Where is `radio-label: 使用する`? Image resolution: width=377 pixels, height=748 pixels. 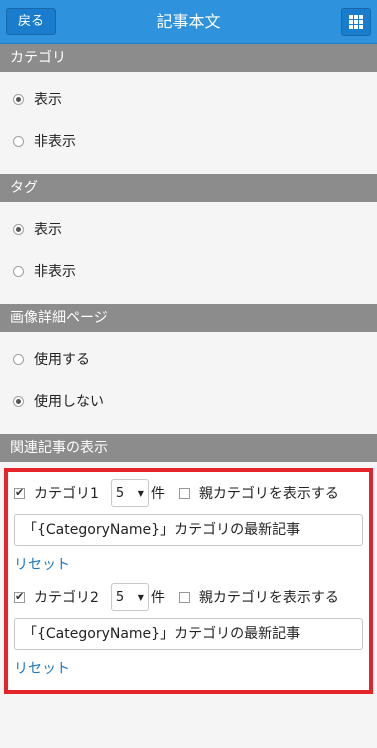 radio-label: 使用する is located at coordinates (62, 360).